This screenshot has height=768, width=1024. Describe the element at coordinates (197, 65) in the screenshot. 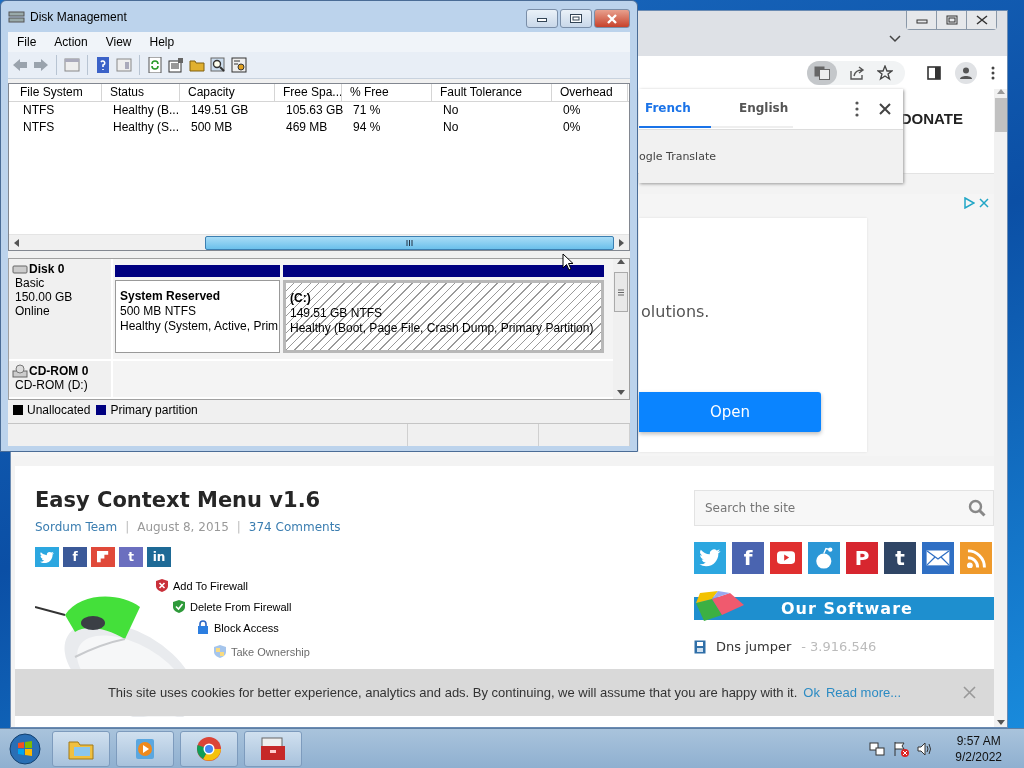

I see `folder-icon` at that location.